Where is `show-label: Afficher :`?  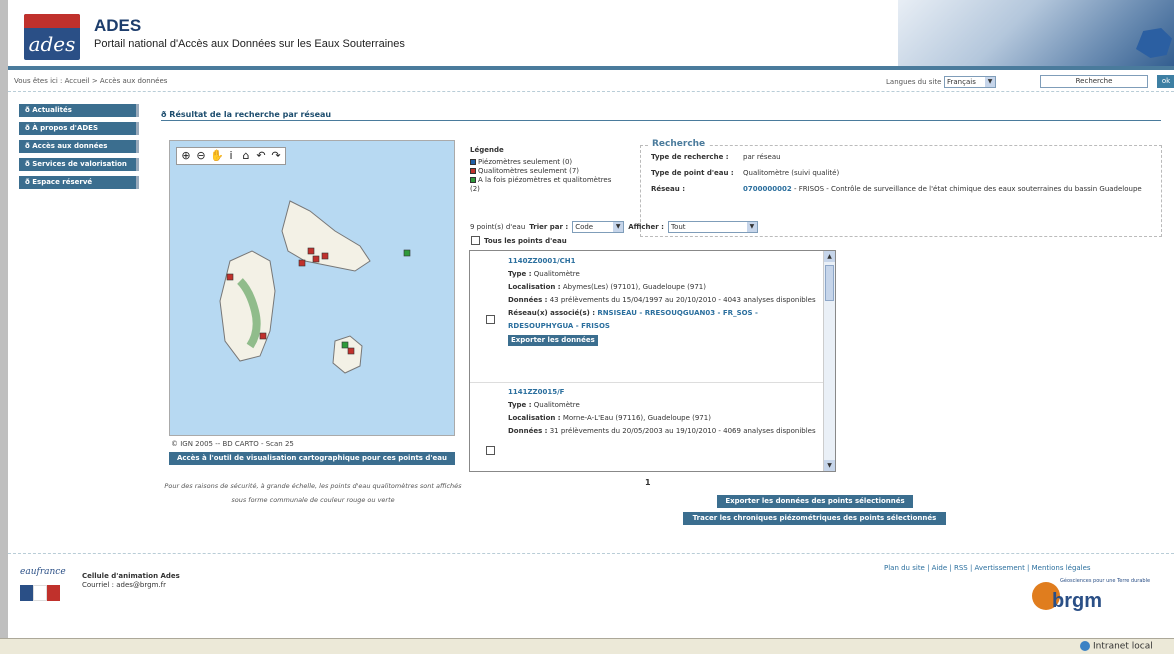
show-label: Afficher : is located at coordinates (646, 227).